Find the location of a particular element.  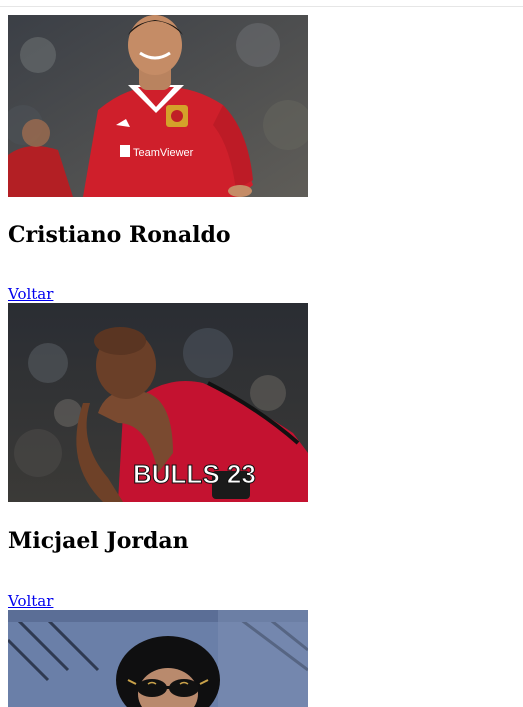

profile-name: Micjael Jordan is located at coordinates (98, 541).